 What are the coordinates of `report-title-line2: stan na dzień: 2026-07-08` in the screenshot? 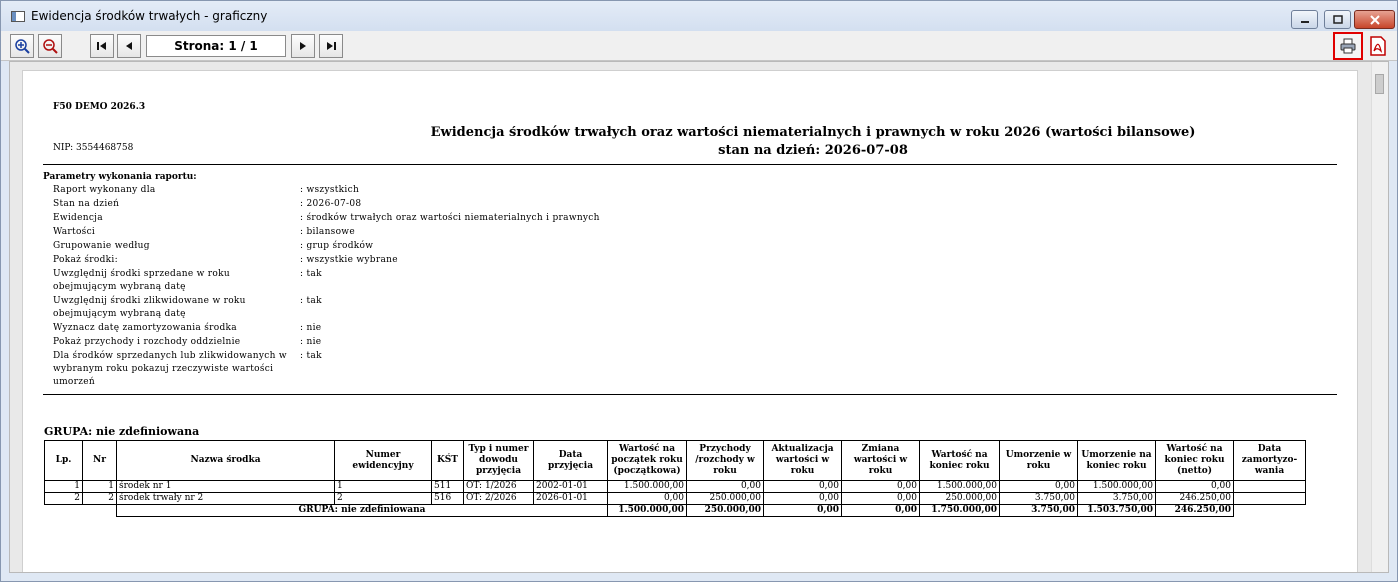 It's located at (813, 150).